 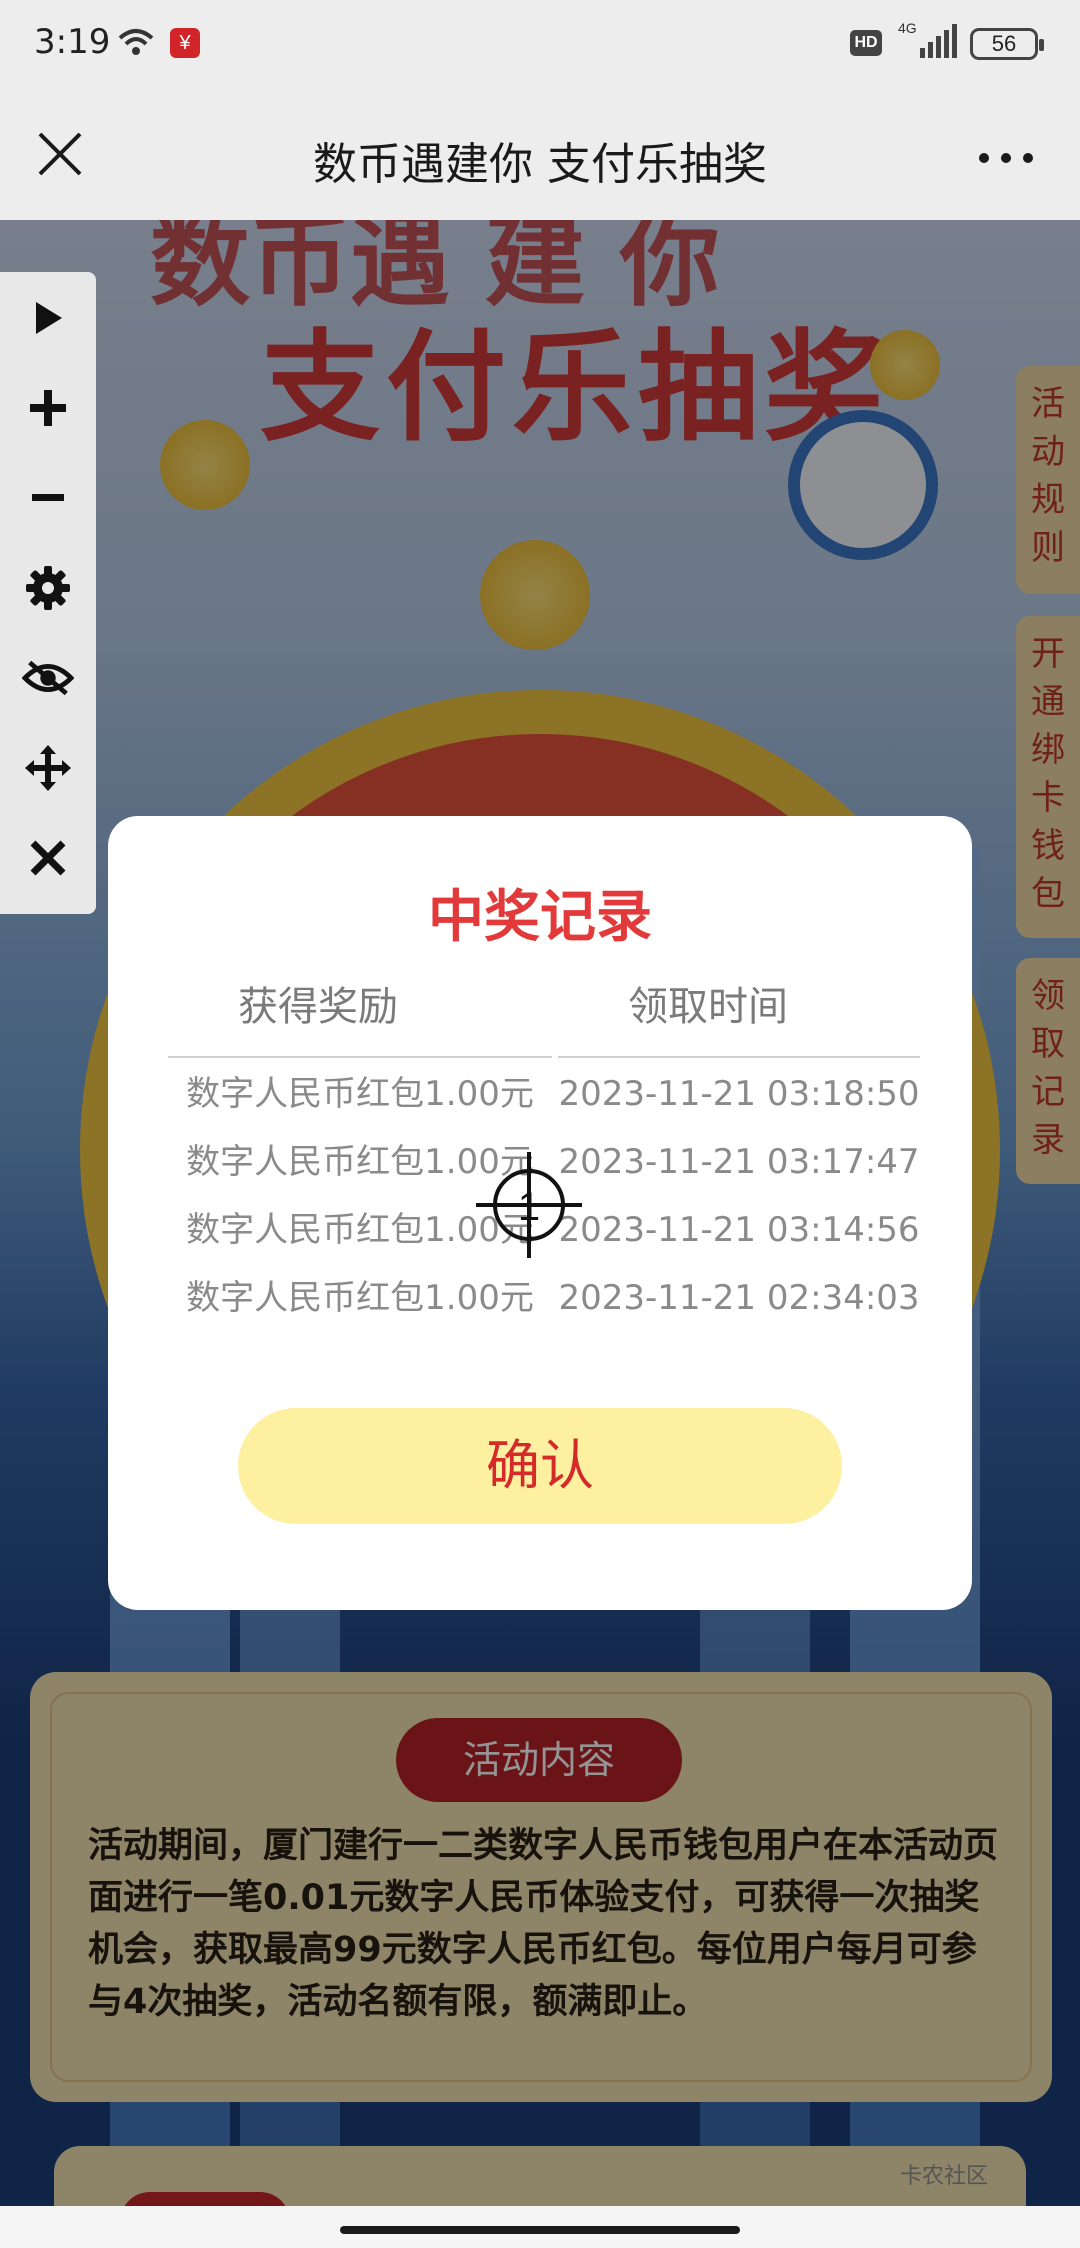 I want to click on confirm-button: 确认, so click(x=540, y=1466).